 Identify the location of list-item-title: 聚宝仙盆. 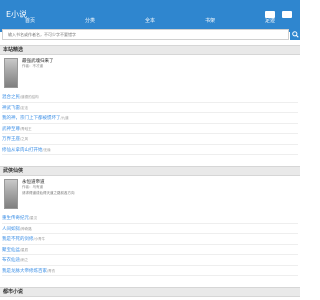
(11, 250).